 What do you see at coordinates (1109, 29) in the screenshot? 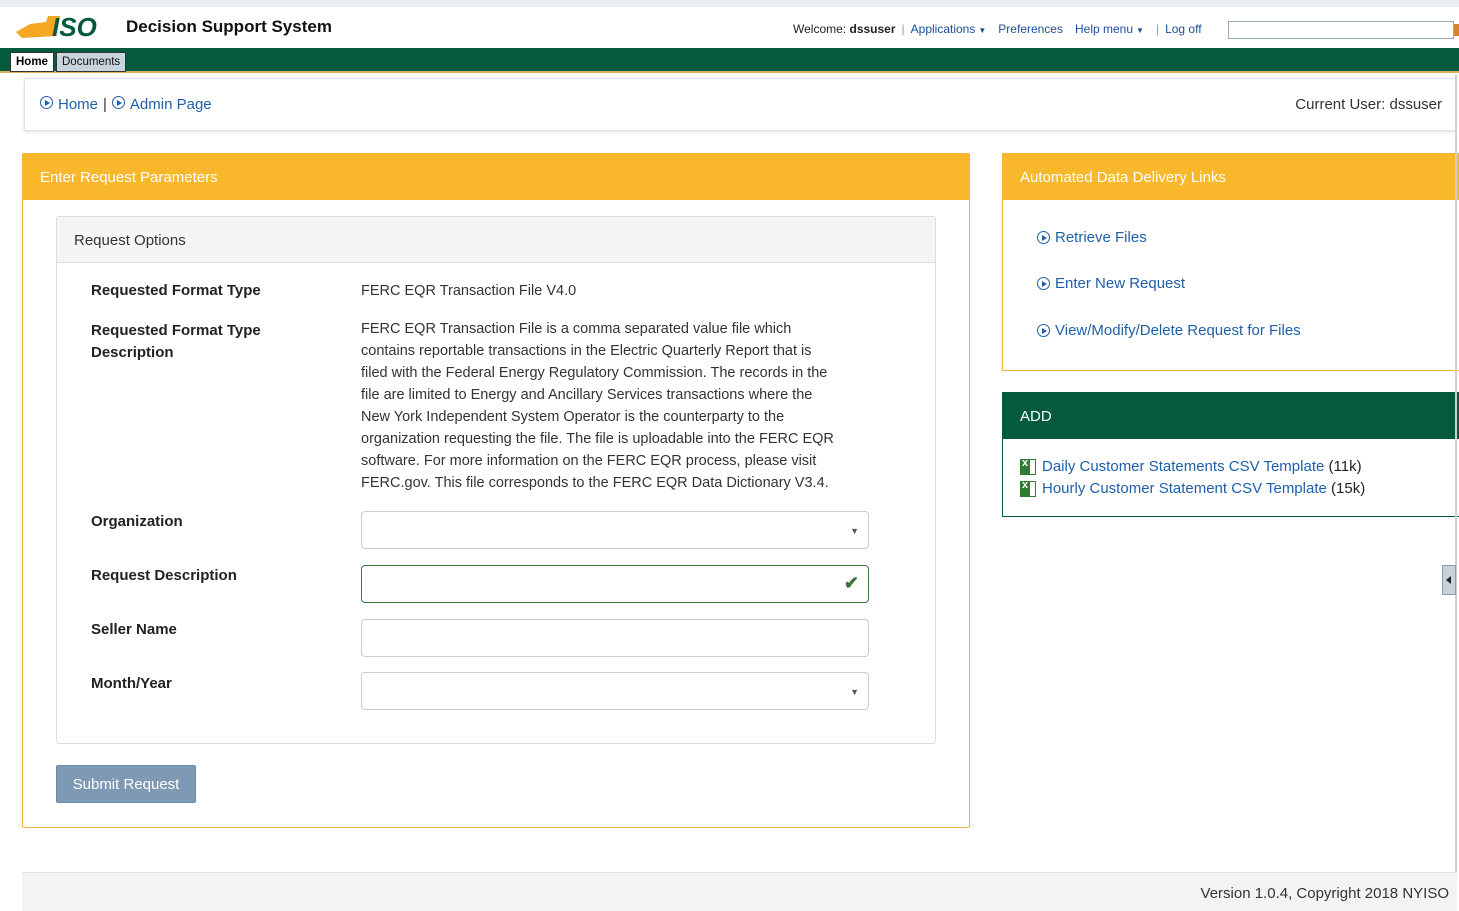
I see `help-menu: Help menu ▼` at bounding box center [1109, 29].